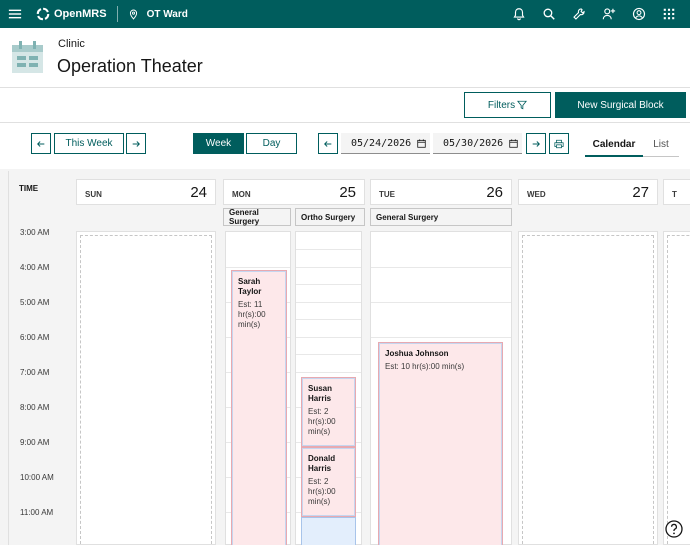 This screenshot has height=545, width=690. I want to click on day-header-sun: SUN 24, so click(146, 192).